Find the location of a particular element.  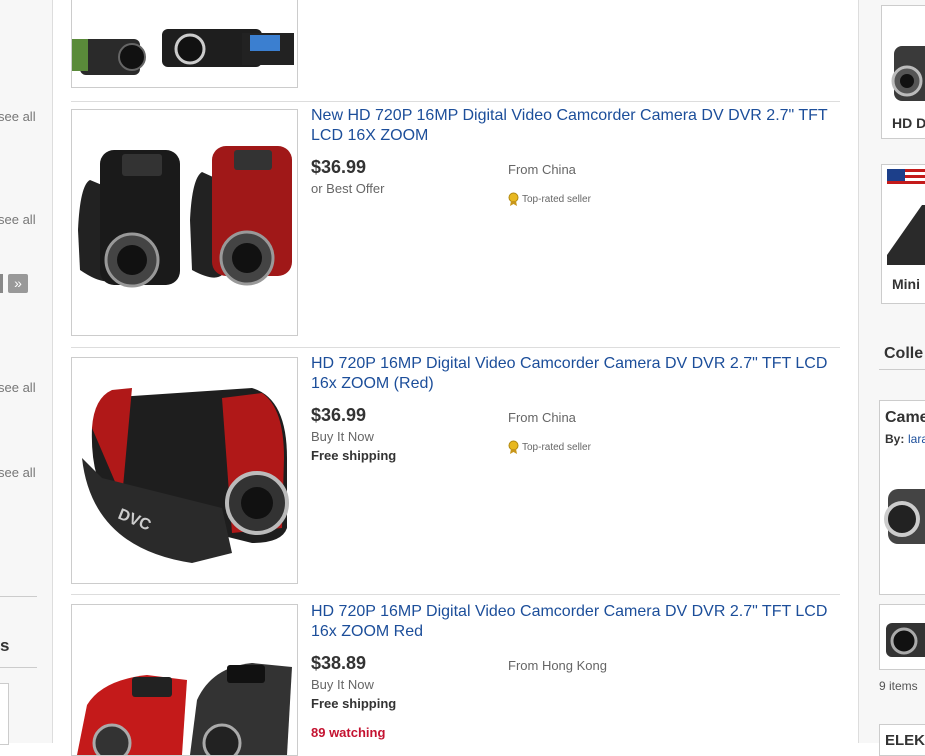

listing-location: From Hong Kong is located at coordinates (557, 665).